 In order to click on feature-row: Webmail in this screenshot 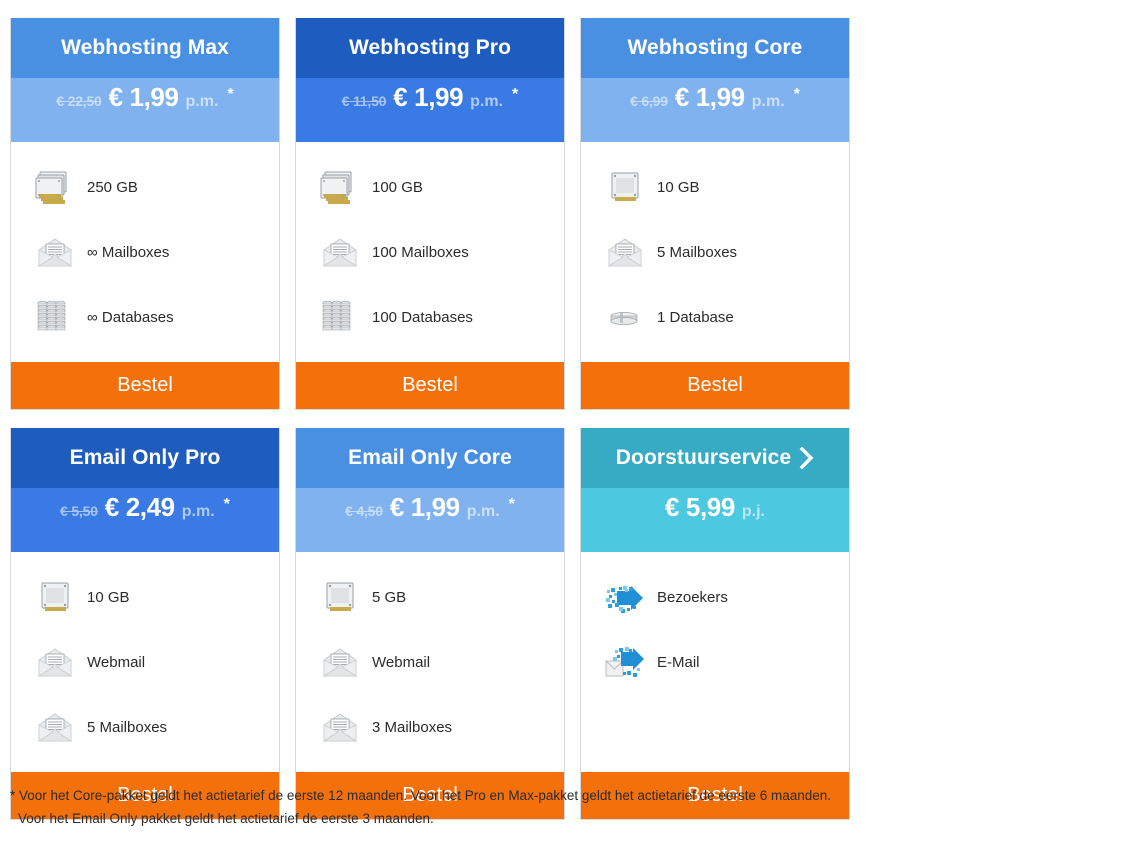, I will do `click(430, 662)`.